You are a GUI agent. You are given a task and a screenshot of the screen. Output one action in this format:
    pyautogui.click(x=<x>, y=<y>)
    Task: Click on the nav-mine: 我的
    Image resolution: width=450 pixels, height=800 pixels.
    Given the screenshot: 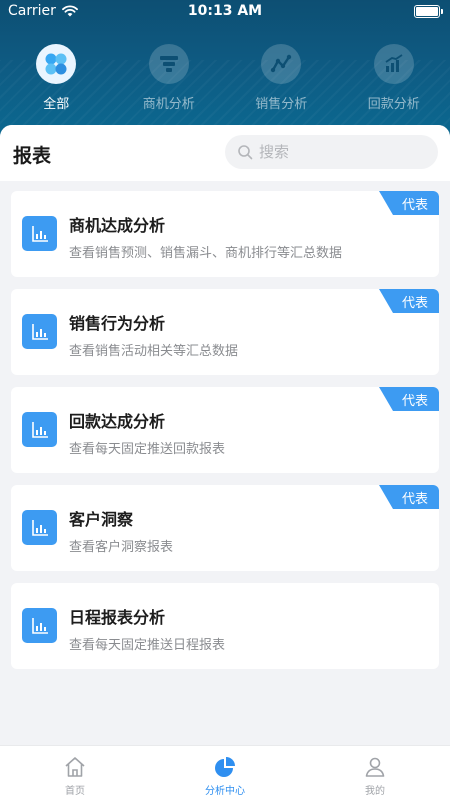 What is the action you would take?
    pyautogui.click(x=375, y=773)
    